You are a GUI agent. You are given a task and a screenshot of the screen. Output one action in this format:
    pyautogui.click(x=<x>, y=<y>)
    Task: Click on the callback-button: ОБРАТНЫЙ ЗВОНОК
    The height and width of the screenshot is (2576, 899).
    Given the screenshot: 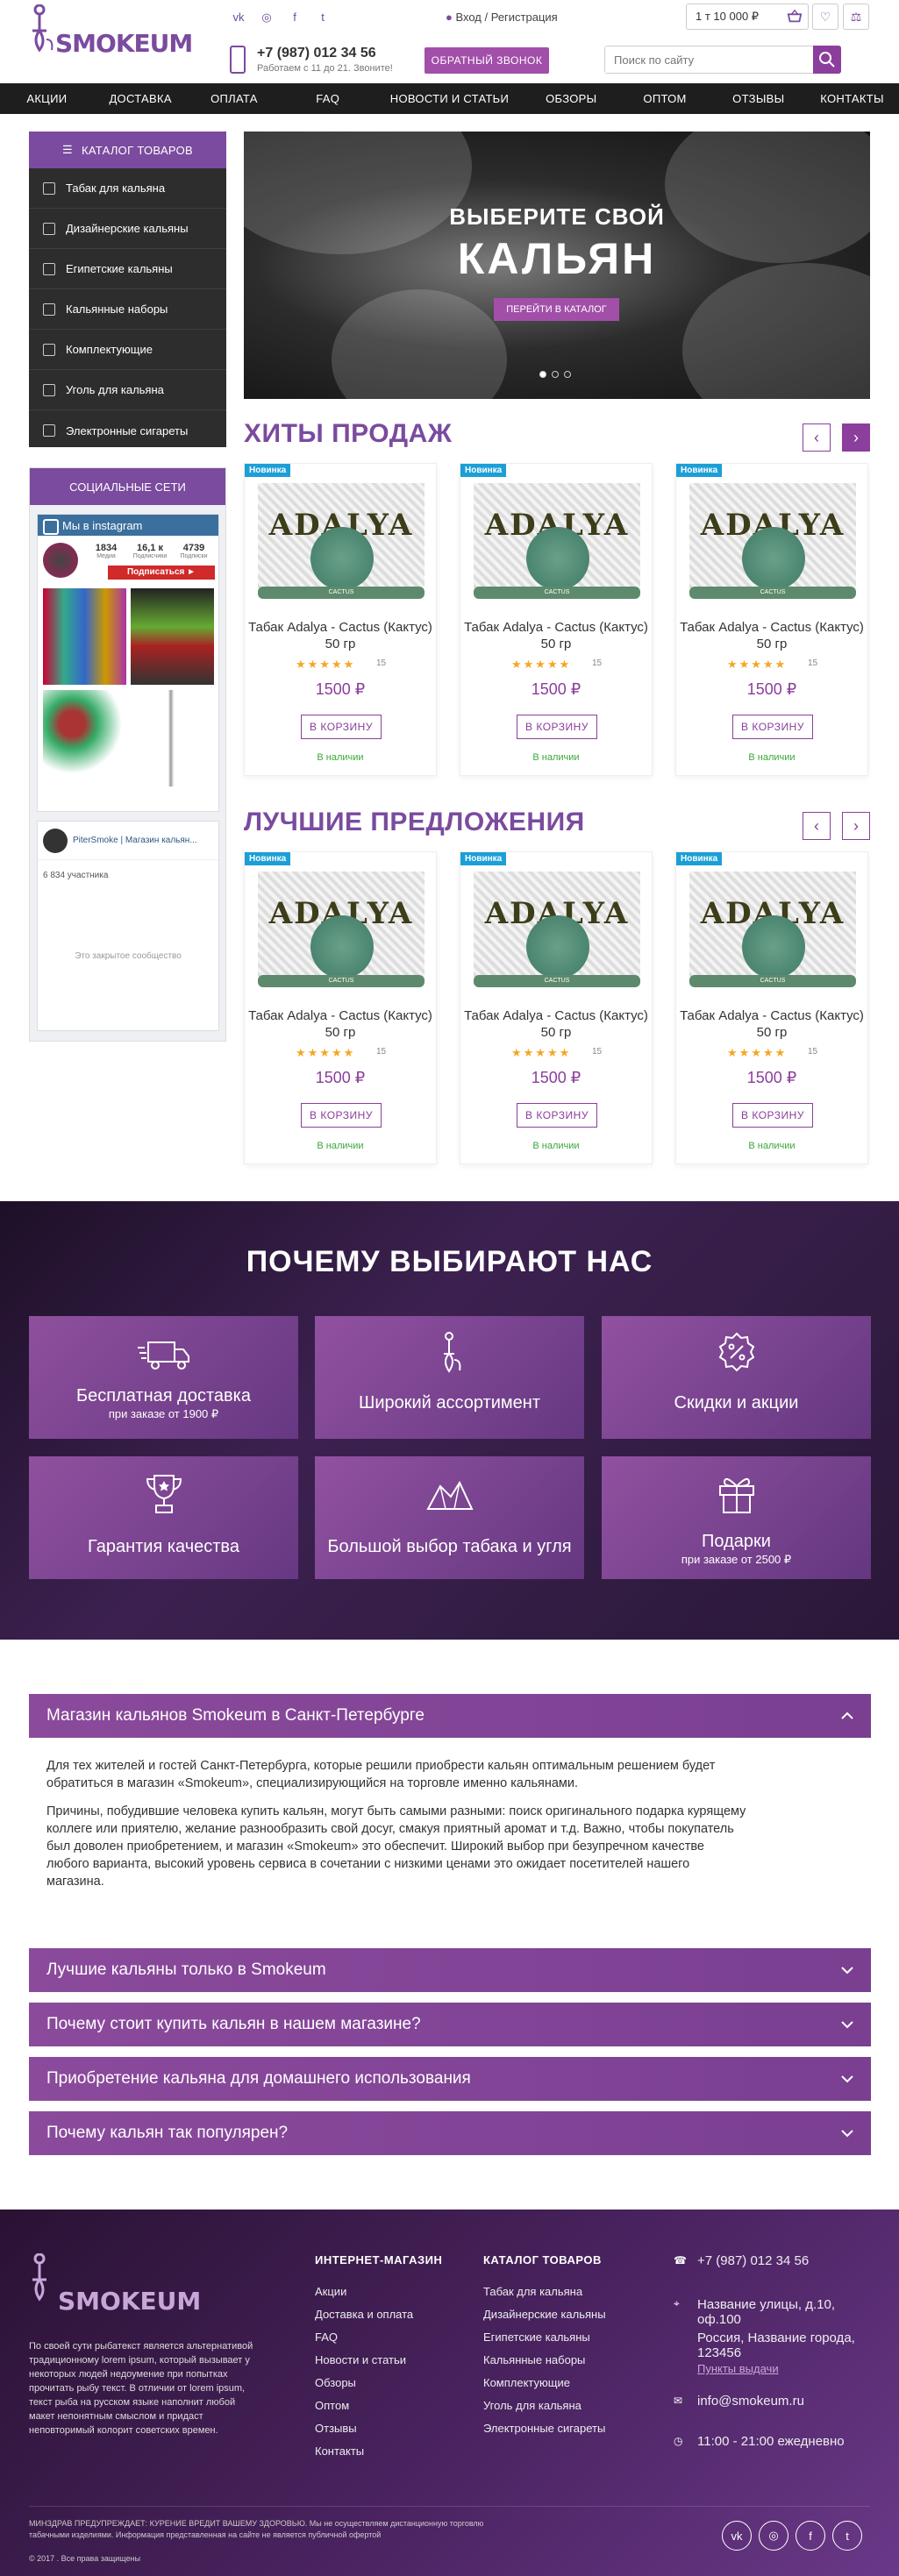 What is the action you would take?
    pyautogui.click(x=487, y=60)
    